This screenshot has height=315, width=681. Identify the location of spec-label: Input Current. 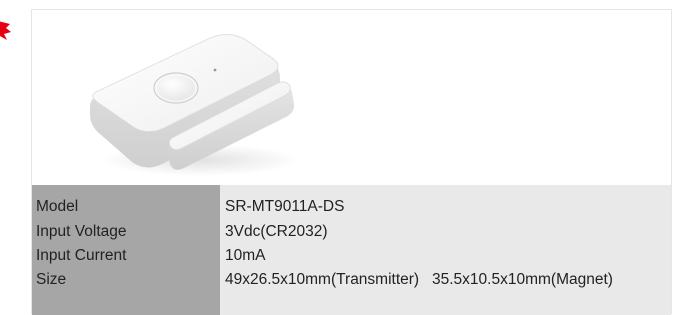
(126, 257).